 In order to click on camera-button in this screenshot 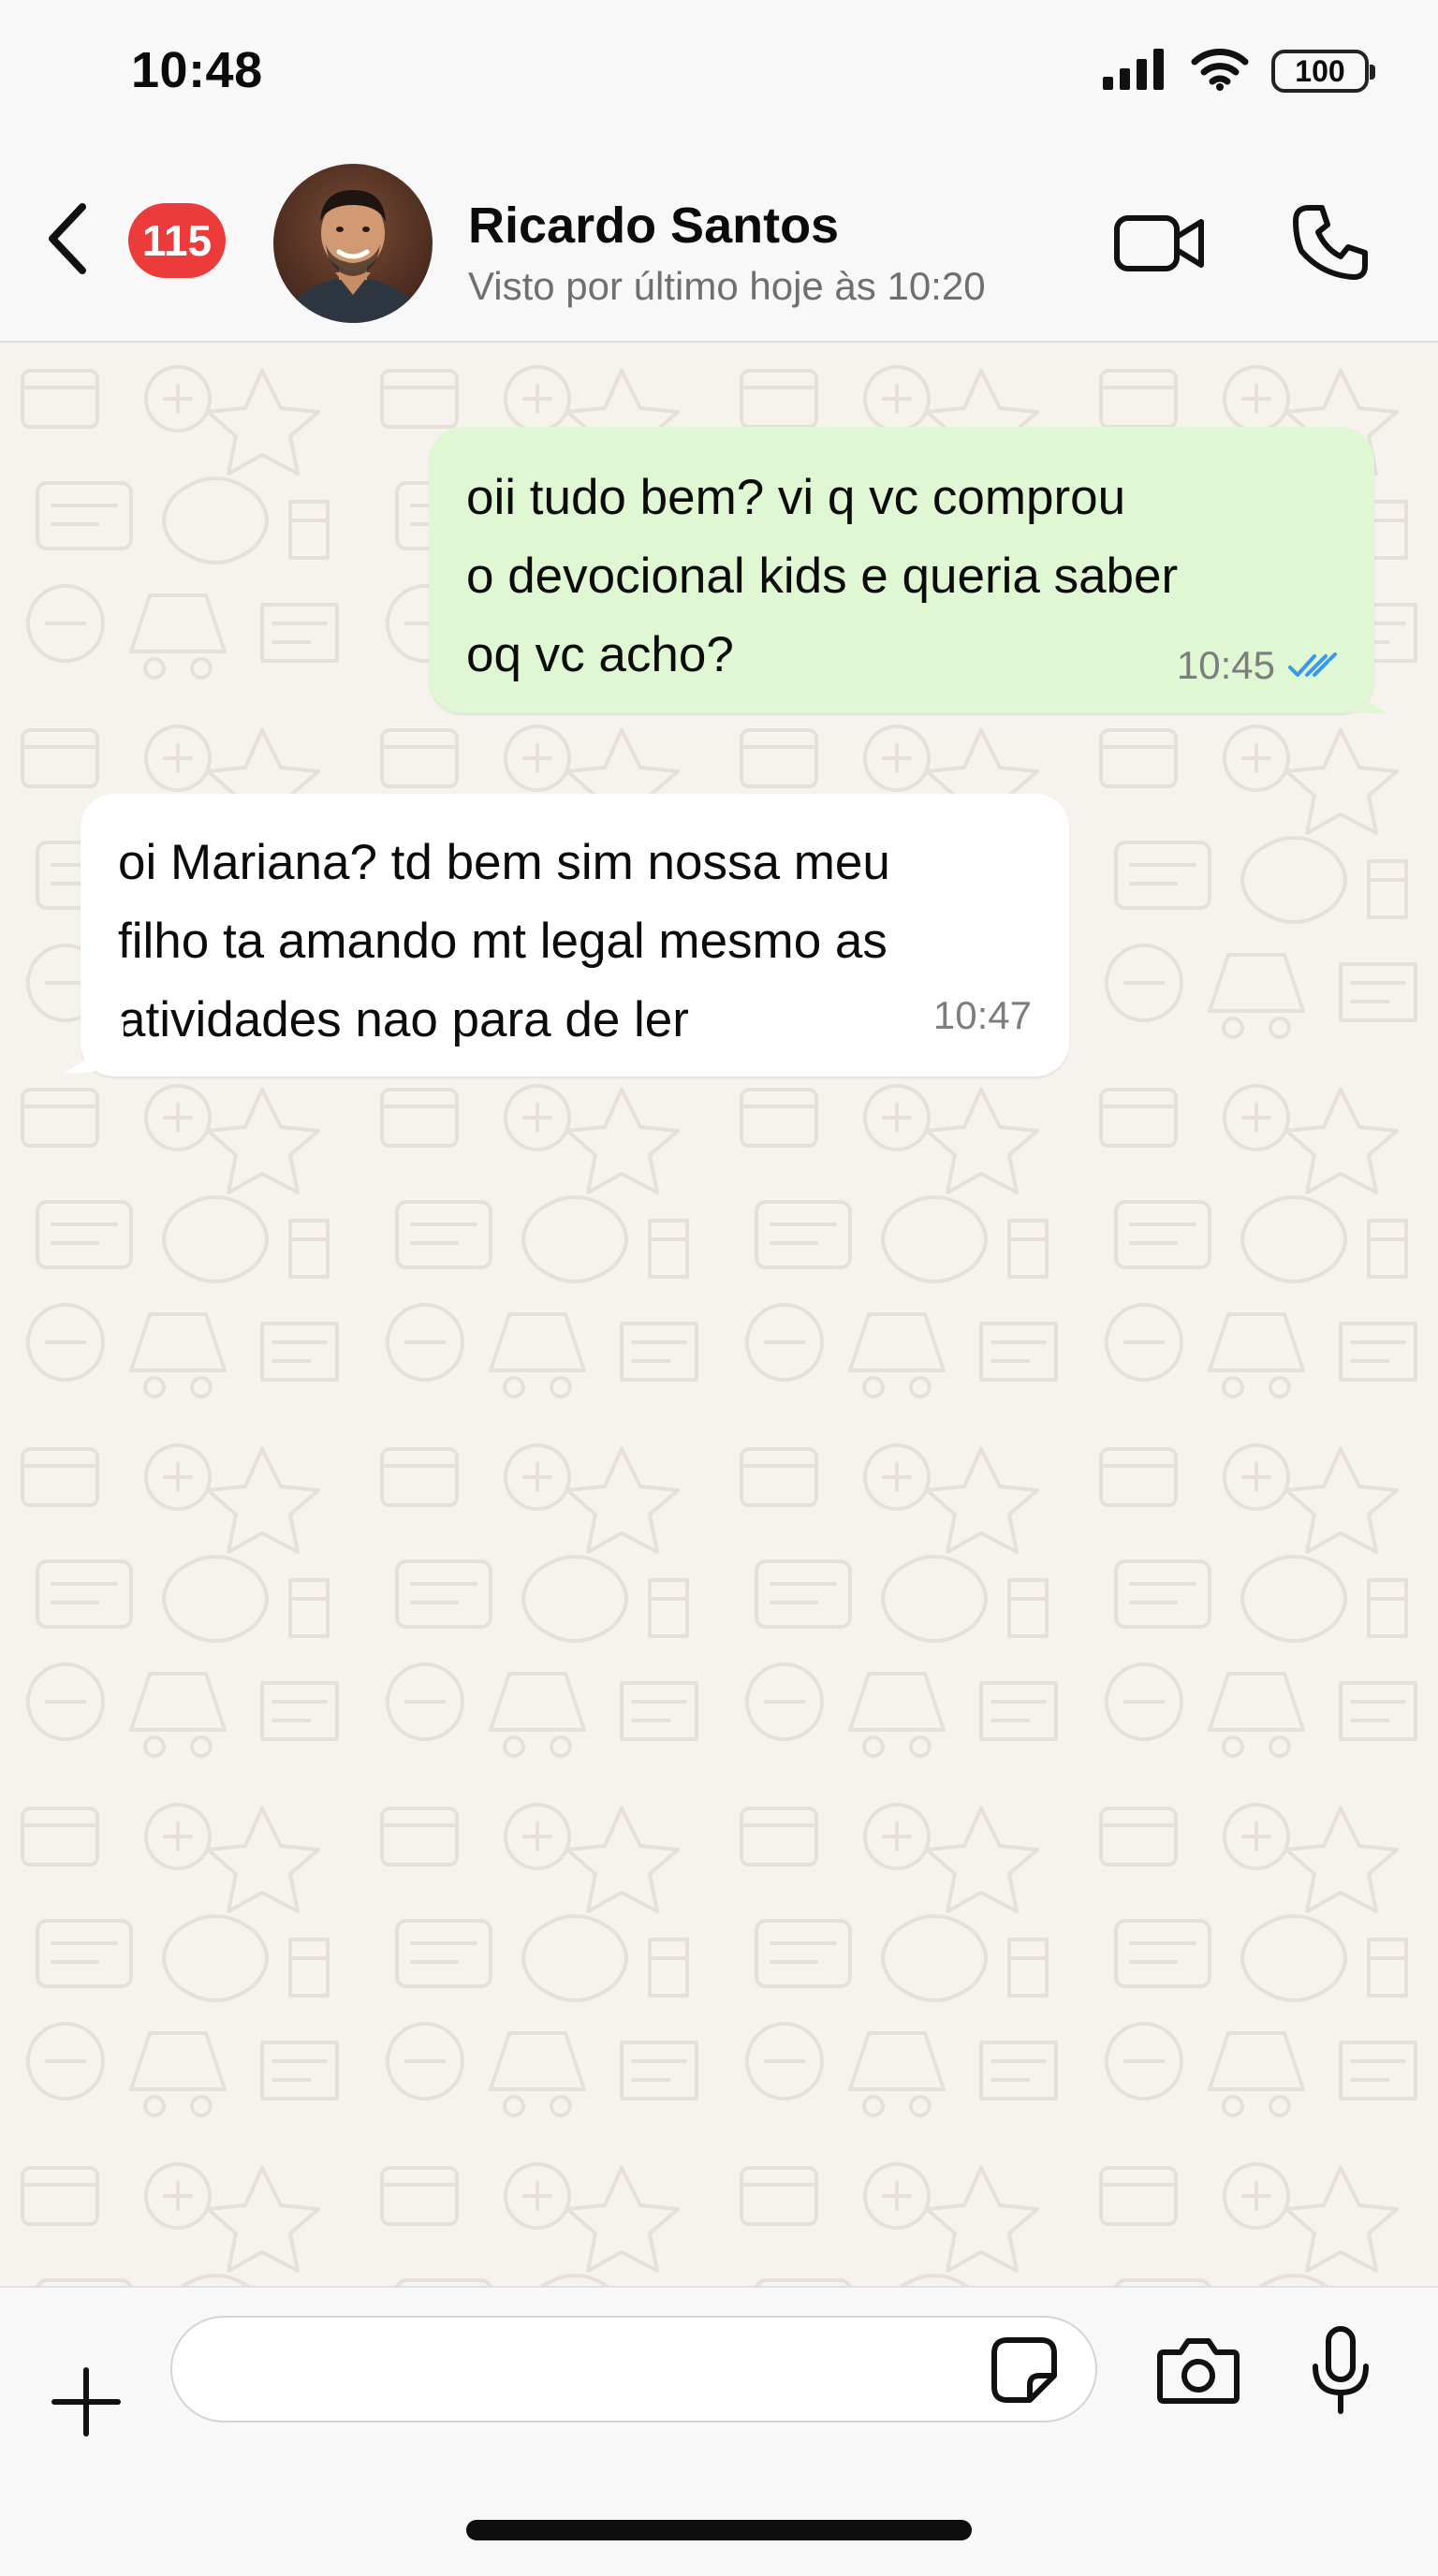, I will do `click(1198, 2370)`.